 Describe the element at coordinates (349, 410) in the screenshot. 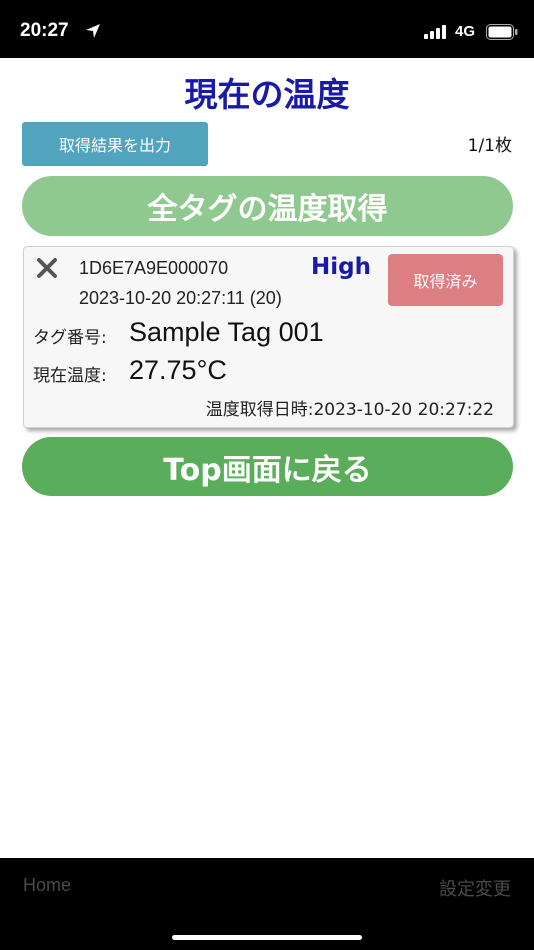

I see `temperature-acquired-time: 温度取得日時:2023-10-20 20:27:22` at that location.